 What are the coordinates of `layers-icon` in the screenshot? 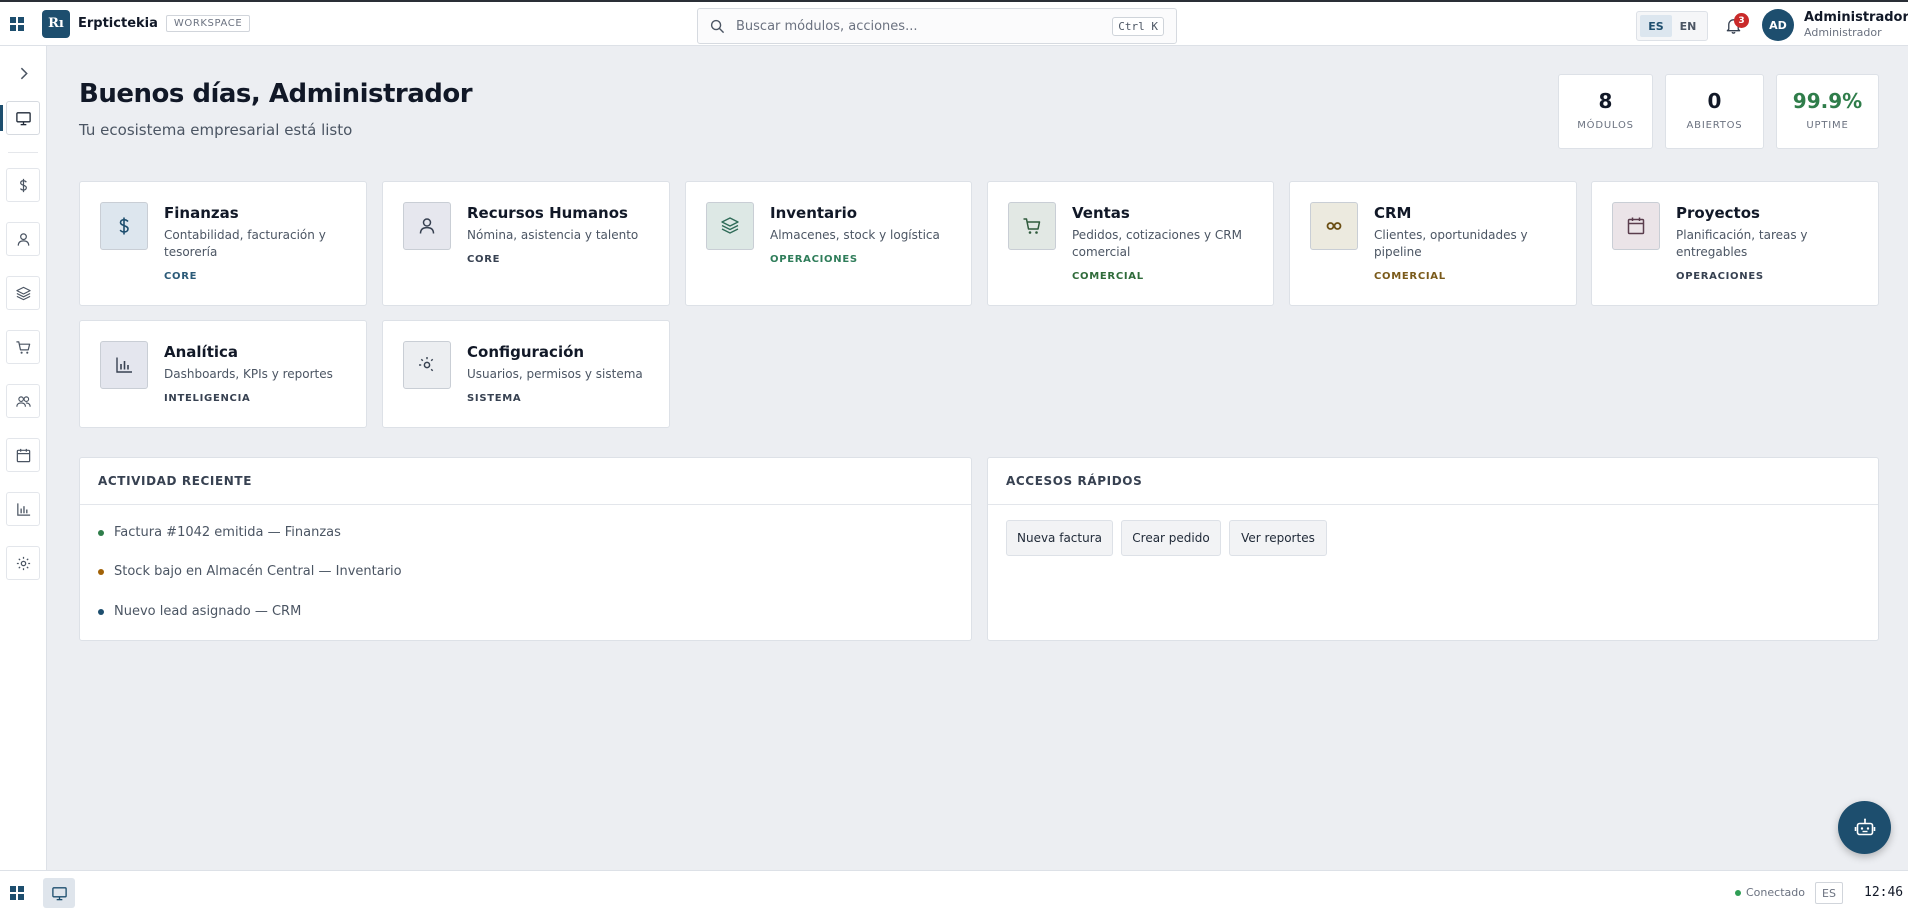 It's located at (730, 225).